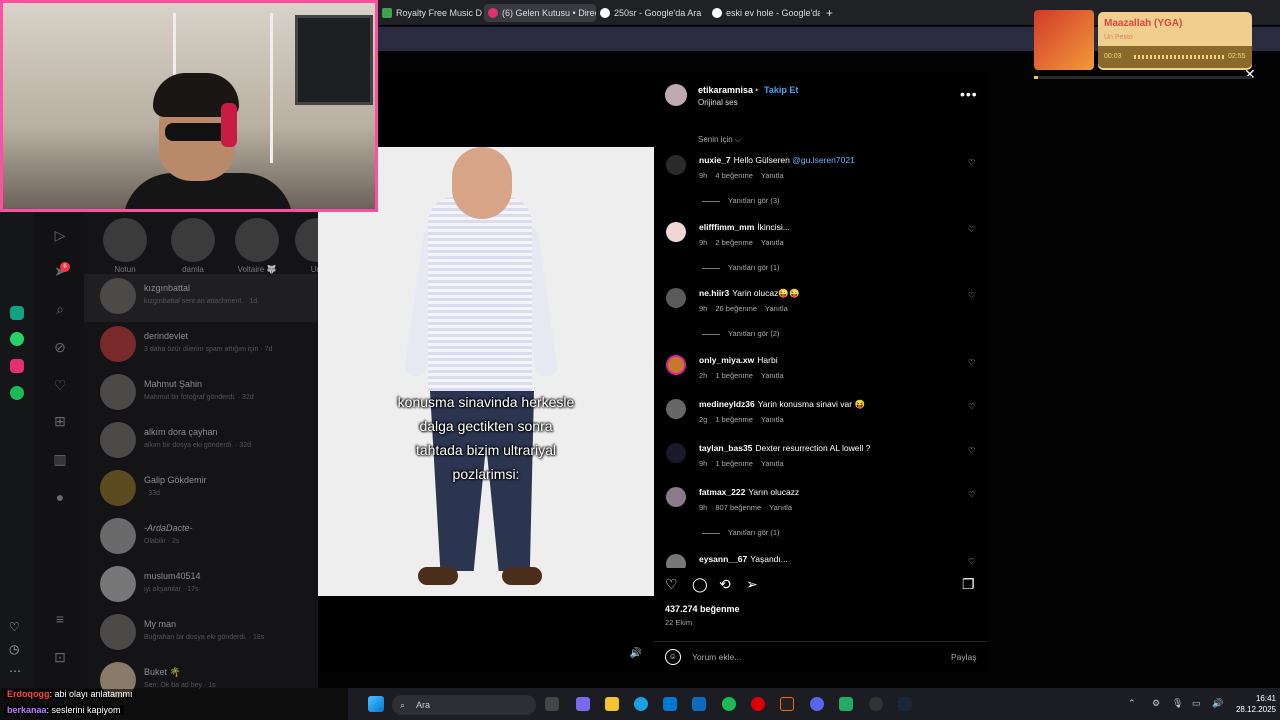  Describe the element at coordinates (734, 175) in the screenshot. I see `comment-like-count: 4 beğenme` at that location.